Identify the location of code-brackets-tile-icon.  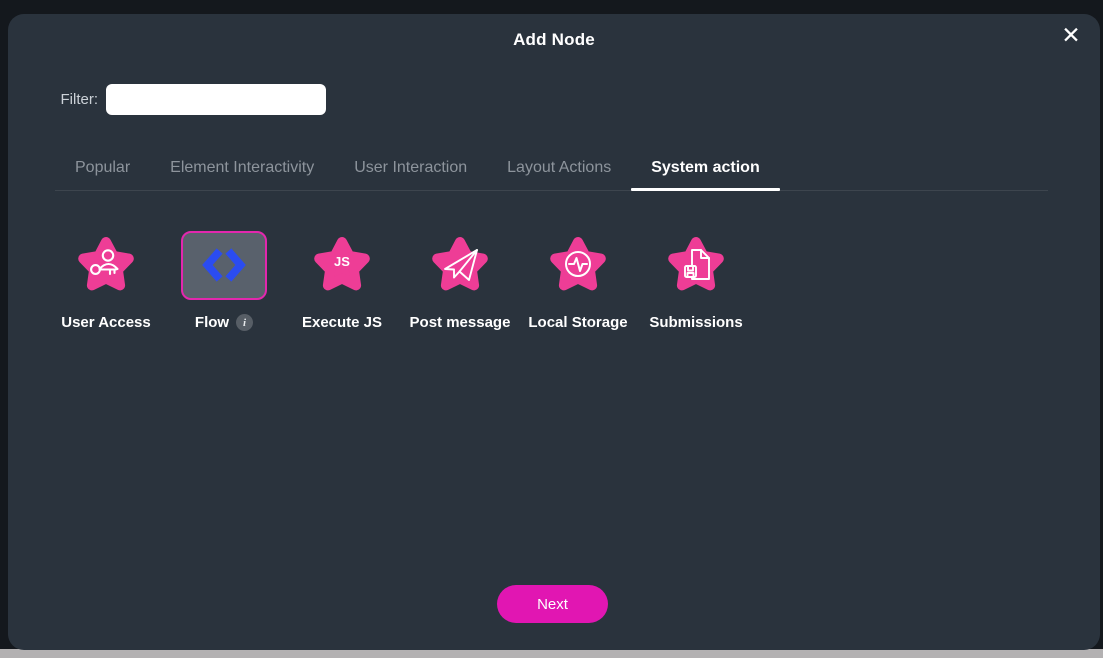
(224, 265).